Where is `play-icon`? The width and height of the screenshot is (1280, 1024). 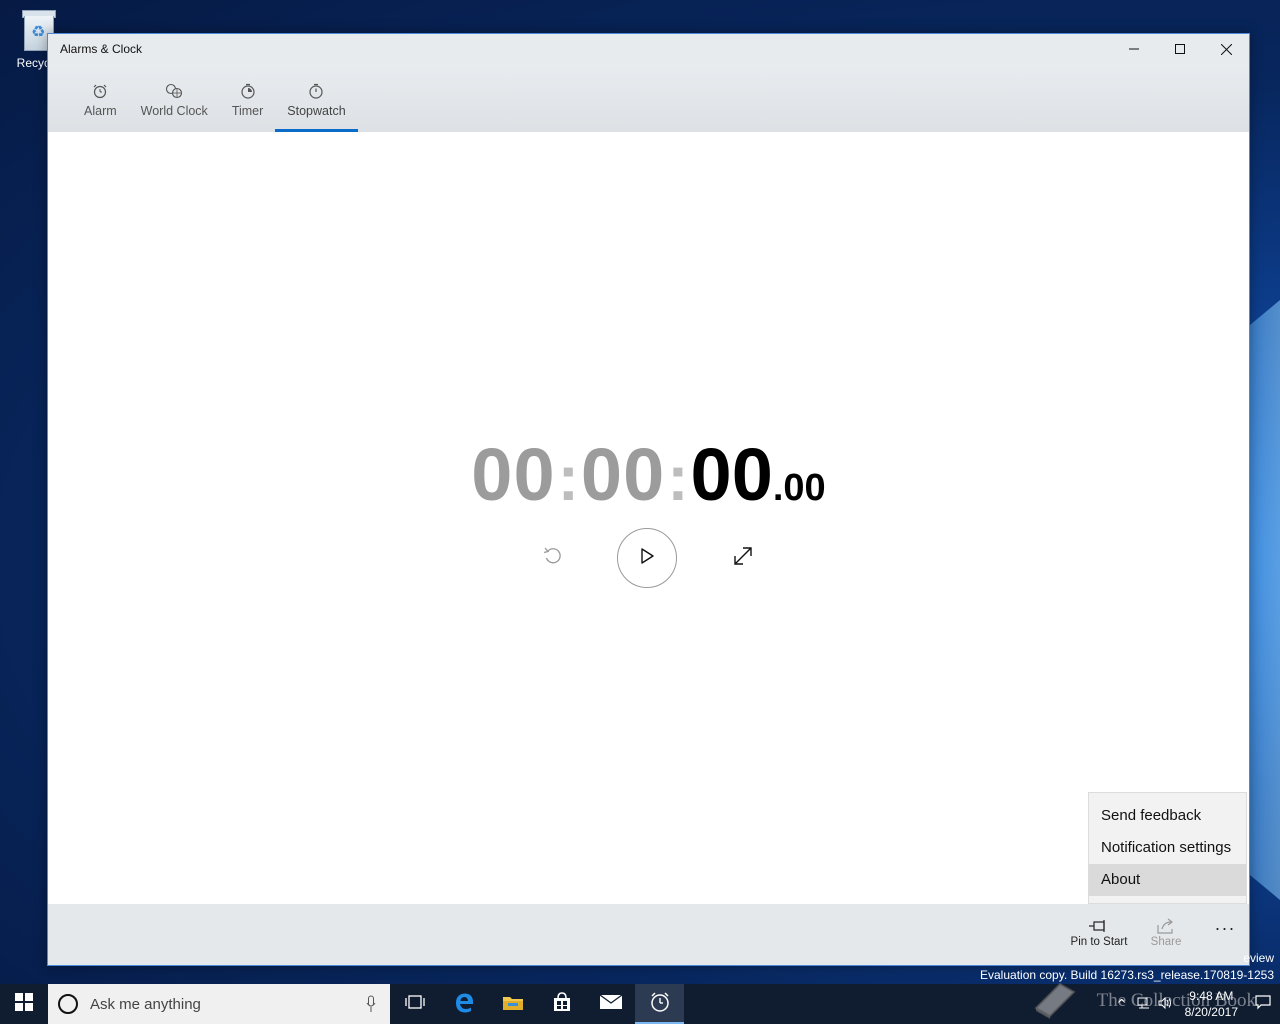 play-icon is located at coordinates (647, 558).